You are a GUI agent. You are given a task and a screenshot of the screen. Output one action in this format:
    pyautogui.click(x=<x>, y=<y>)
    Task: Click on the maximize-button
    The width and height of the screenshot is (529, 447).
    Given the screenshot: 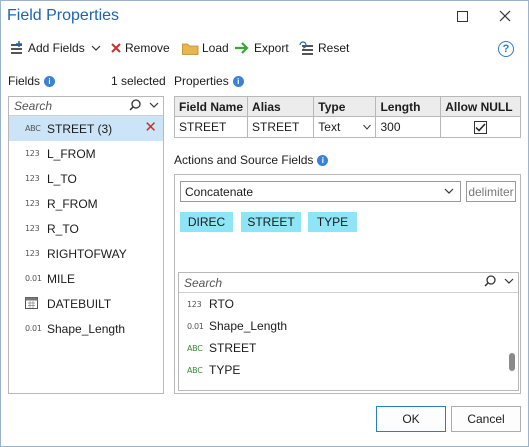 What is the action you would take?
    pyautogui.click(x=462, y=16)
    